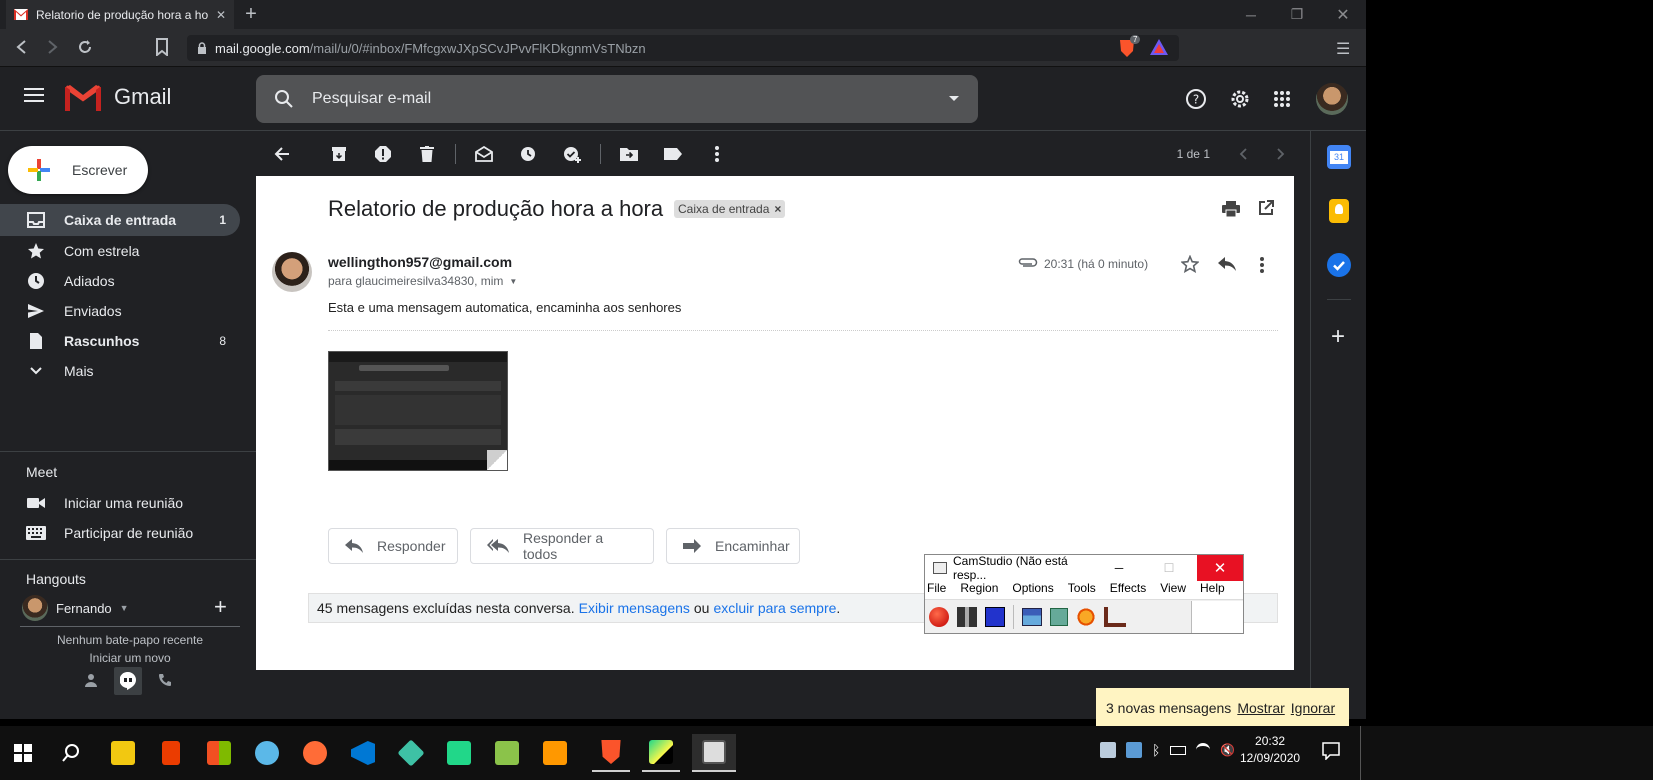 The width and height of the screenshot is (1653, 780). I want to click on region-icon, so click(1032, 616).